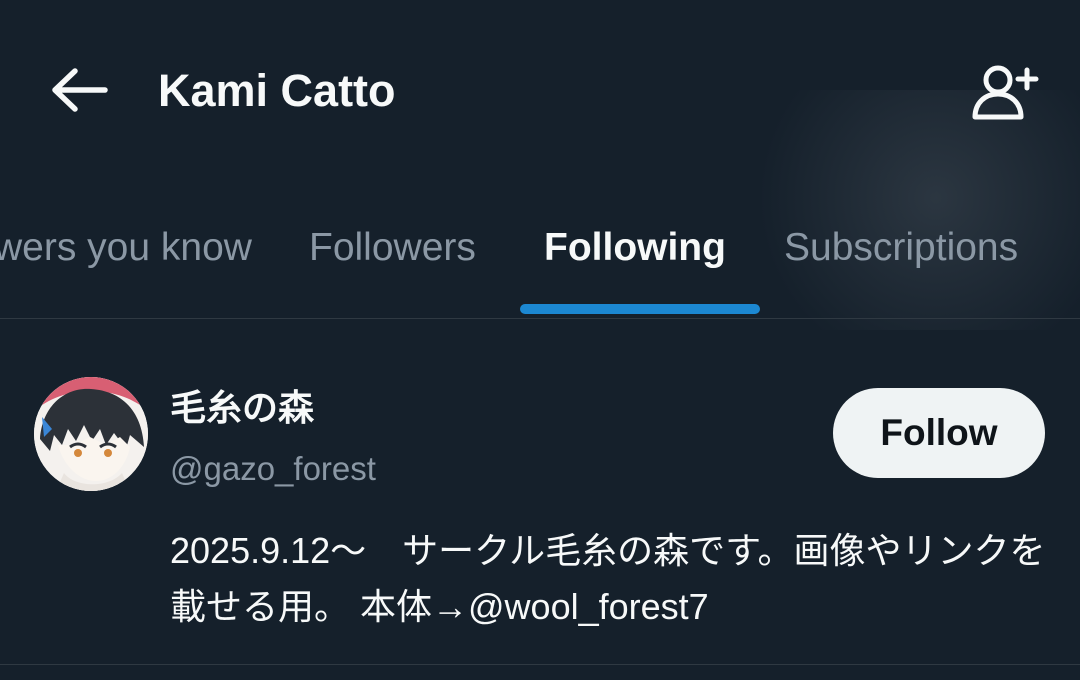 Image resolution: width=1080 pixels, height=680 pixels. Describe the element at coordinates (273, 469) in the screenshot. I see `user-handle: @gazo_forest` at that location.